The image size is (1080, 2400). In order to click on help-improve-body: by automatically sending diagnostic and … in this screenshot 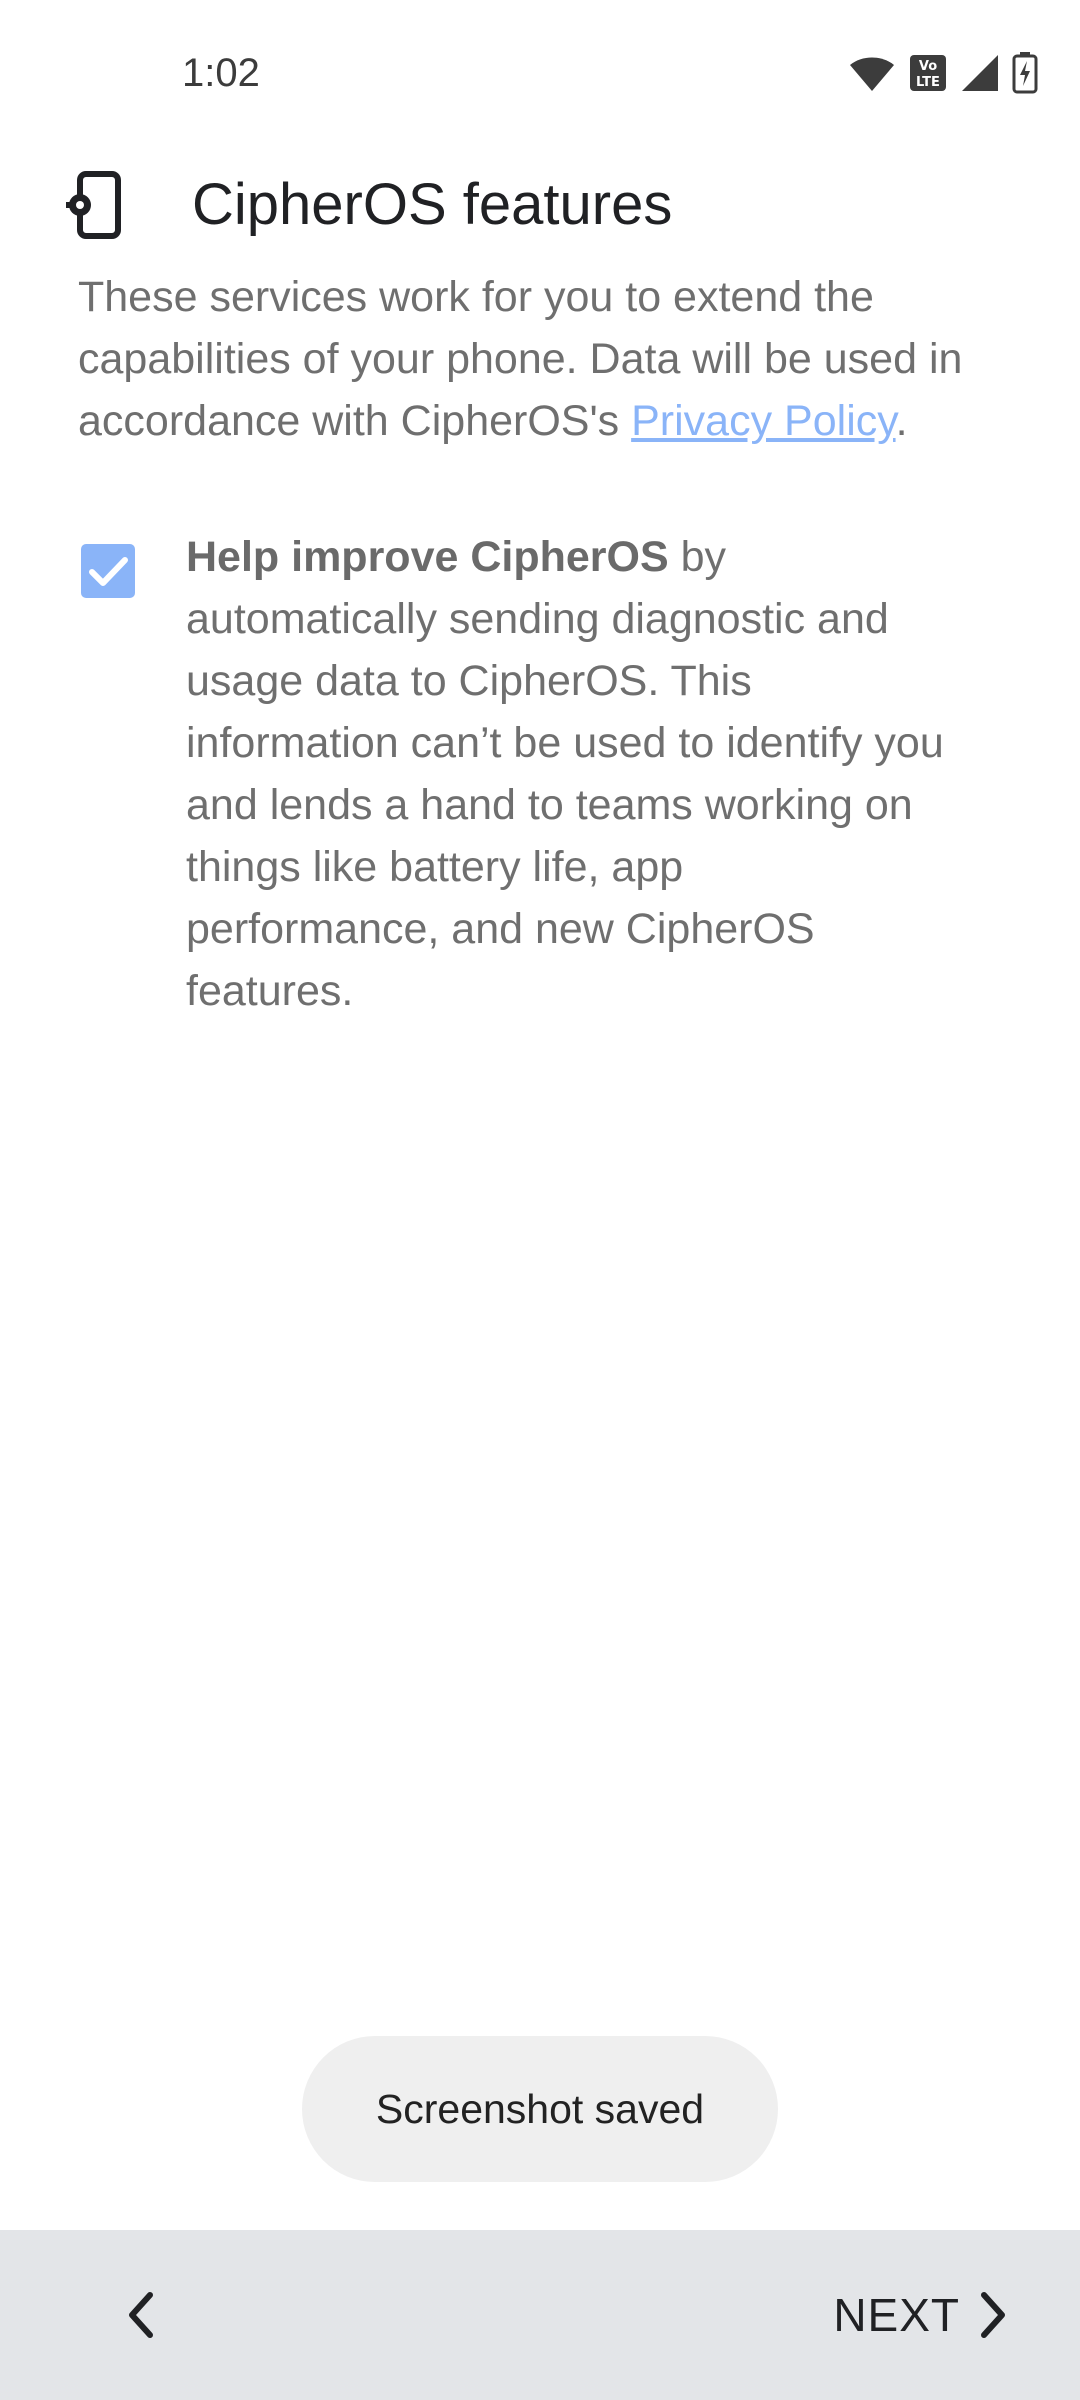, I will do `click(565, 774)`.